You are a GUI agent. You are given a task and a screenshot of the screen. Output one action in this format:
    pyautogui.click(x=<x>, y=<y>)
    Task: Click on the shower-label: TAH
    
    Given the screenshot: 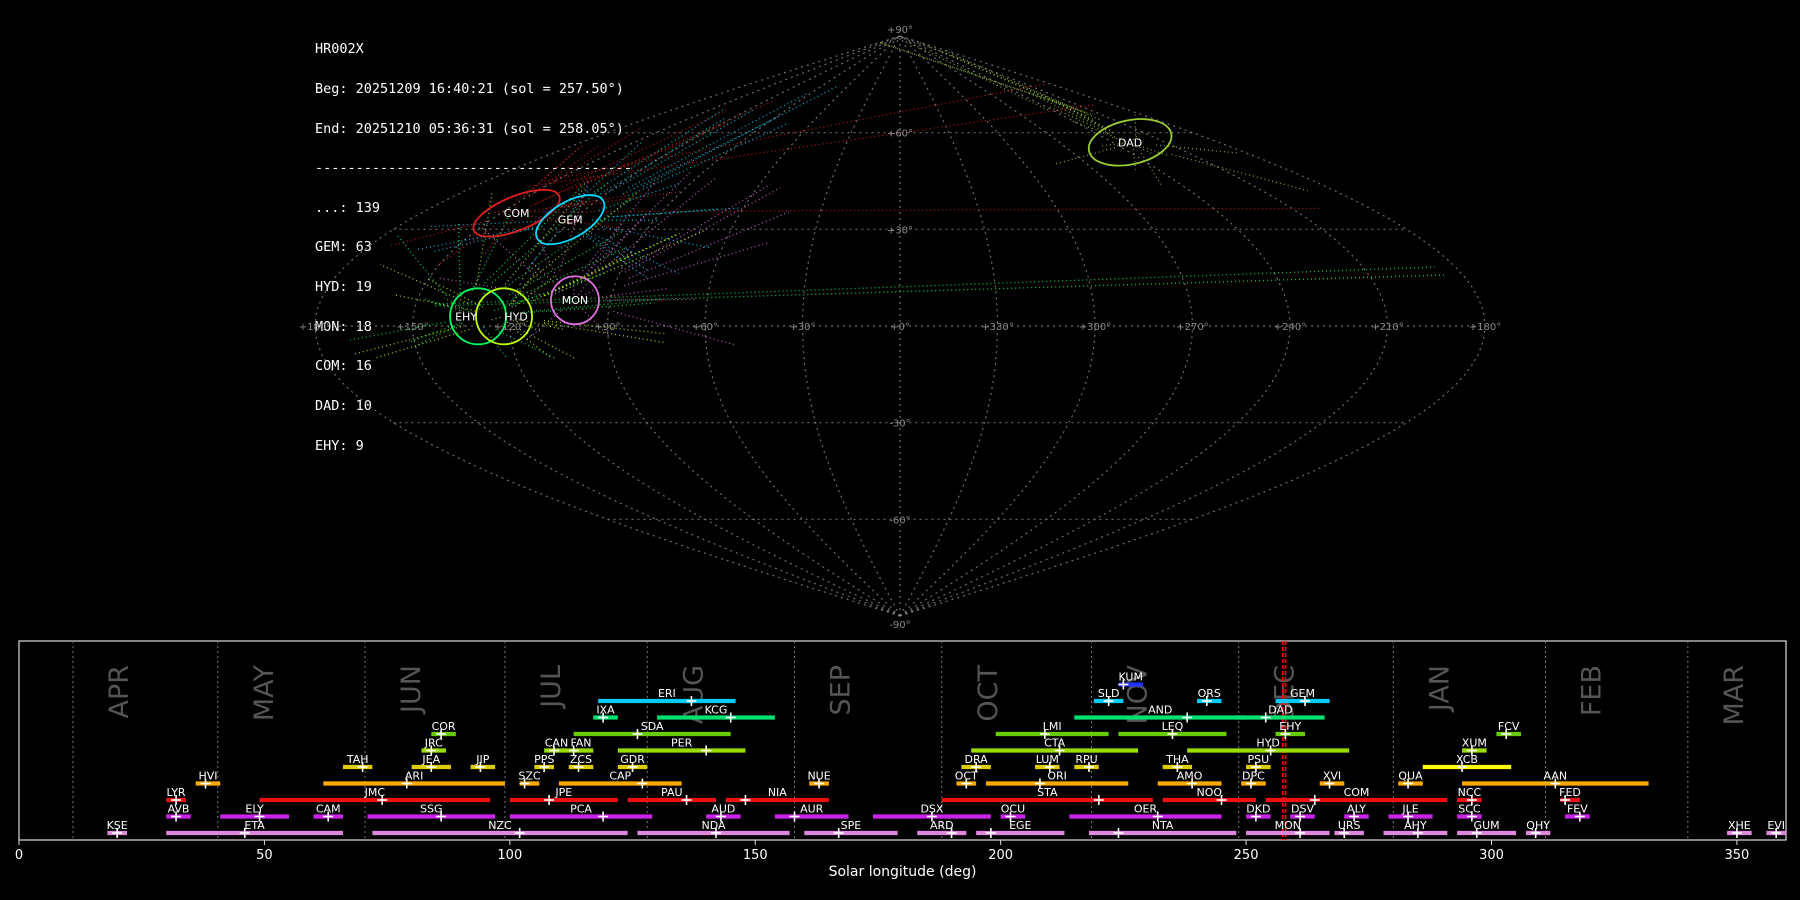 What is the action you would take?
    pyautogui.click(x=357, y=759)
    